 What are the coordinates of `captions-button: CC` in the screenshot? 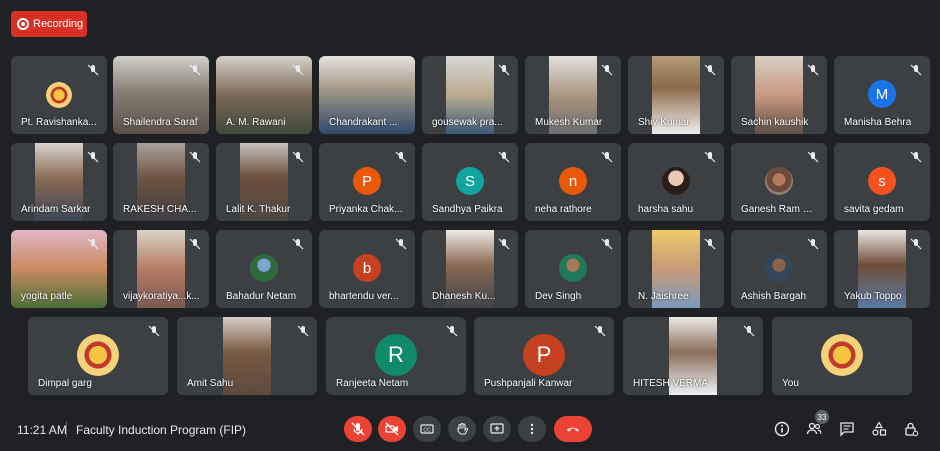 It's located at (427, 429).